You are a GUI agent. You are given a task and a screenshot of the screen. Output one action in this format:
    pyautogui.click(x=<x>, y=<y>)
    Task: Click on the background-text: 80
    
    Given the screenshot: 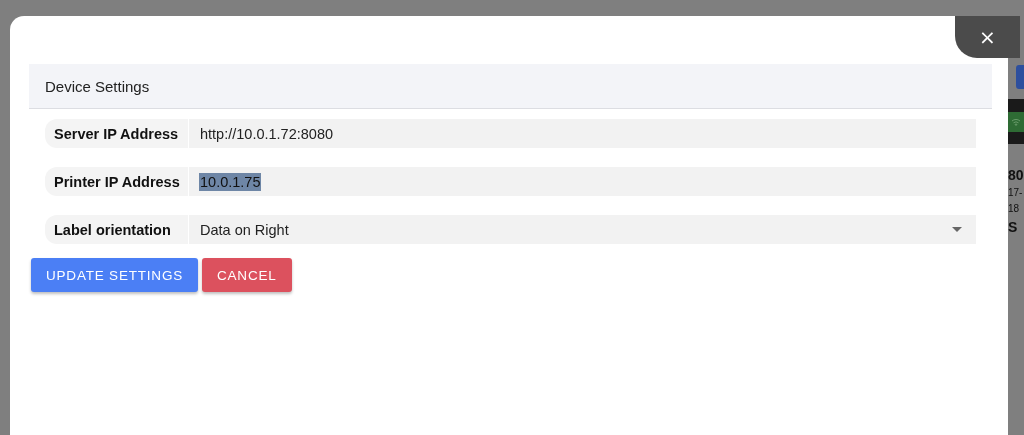 What is the action you would take?
    pyautogui.click(x=1016, y=175)
    